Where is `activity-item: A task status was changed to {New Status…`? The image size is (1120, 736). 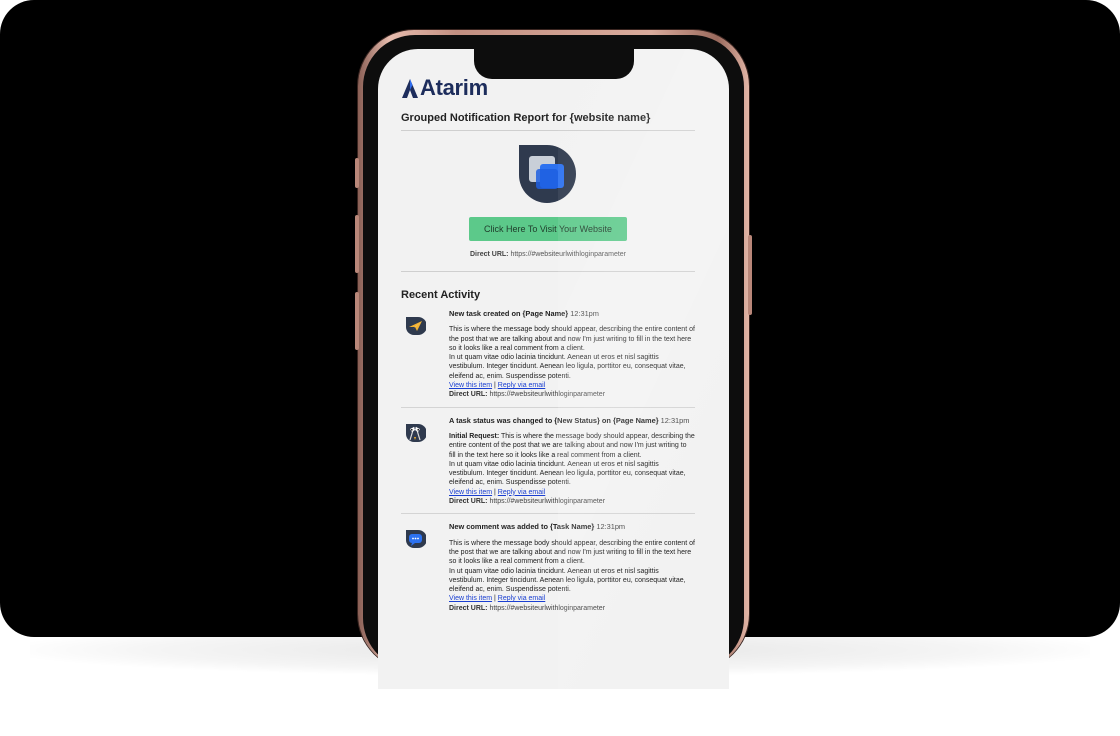 activity-item: A task status was changed to {New Status… is located at coordinates (548, 461).